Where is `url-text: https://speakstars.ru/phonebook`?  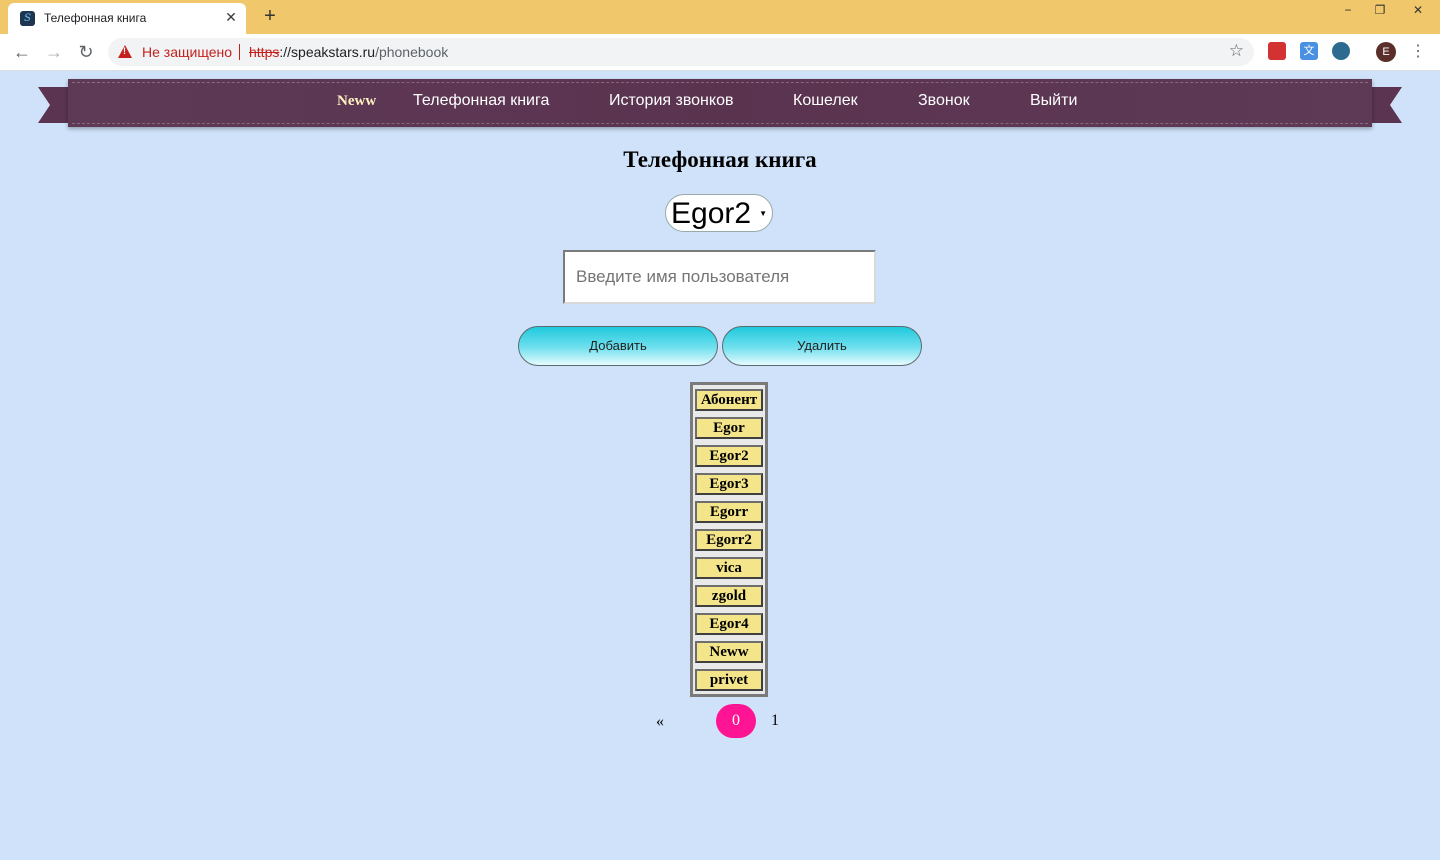
url-text: https://speakstars.ru/phonebook is located at coordinates (348, 52).